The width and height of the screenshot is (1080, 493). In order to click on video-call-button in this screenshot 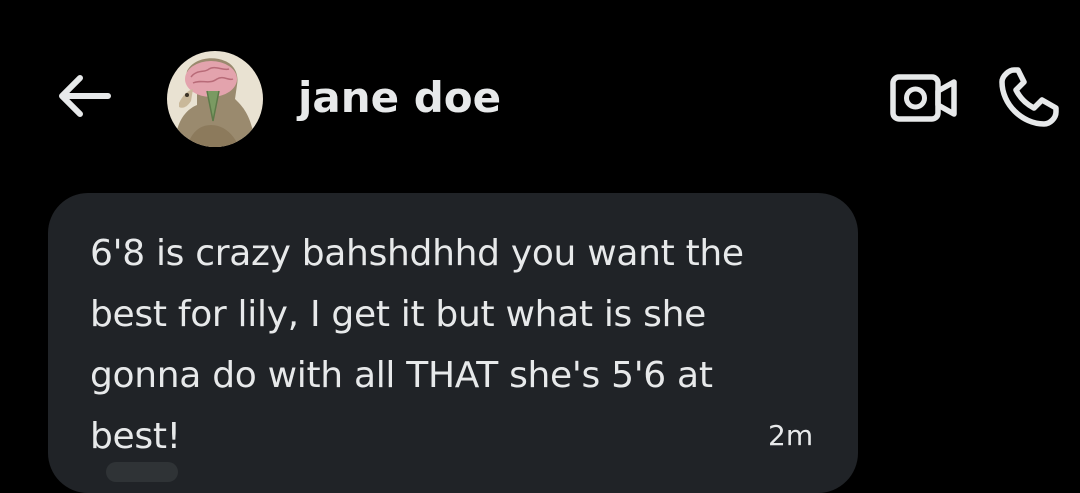, I will do `click(924, 98)`.